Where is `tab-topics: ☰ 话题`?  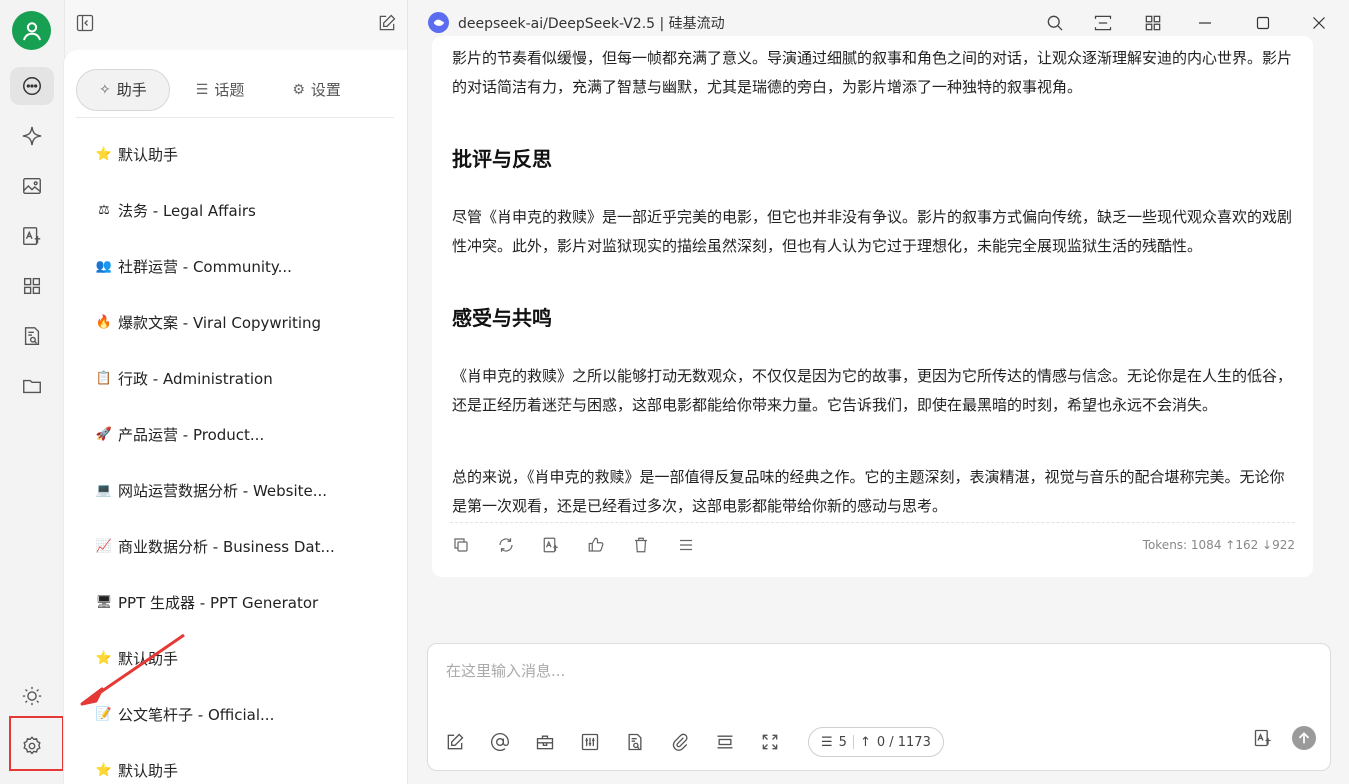
tab-topics: ☰ 话题 is located at coordinates (220, 90).